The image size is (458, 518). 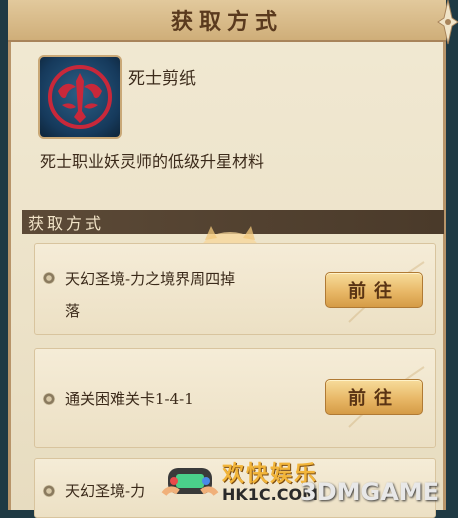 I want to click on red-sword-emblem-icon, so click(x=80, y=97).